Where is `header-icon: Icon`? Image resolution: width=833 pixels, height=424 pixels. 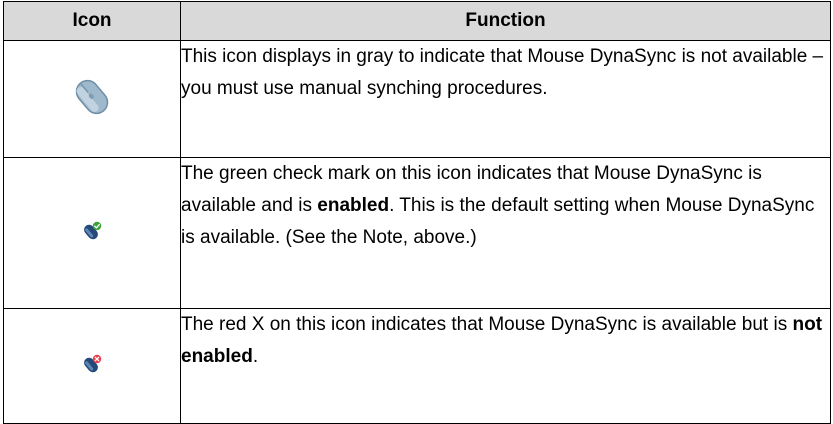 header-icon: Icon is located at coordinates (92, 21).